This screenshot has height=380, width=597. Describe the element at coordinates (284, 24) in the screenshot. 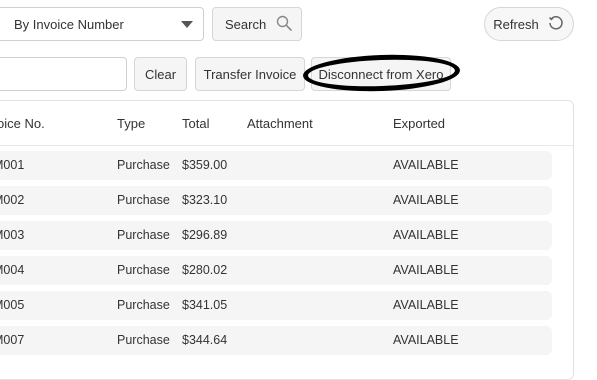

I see `search-icon` at that location.